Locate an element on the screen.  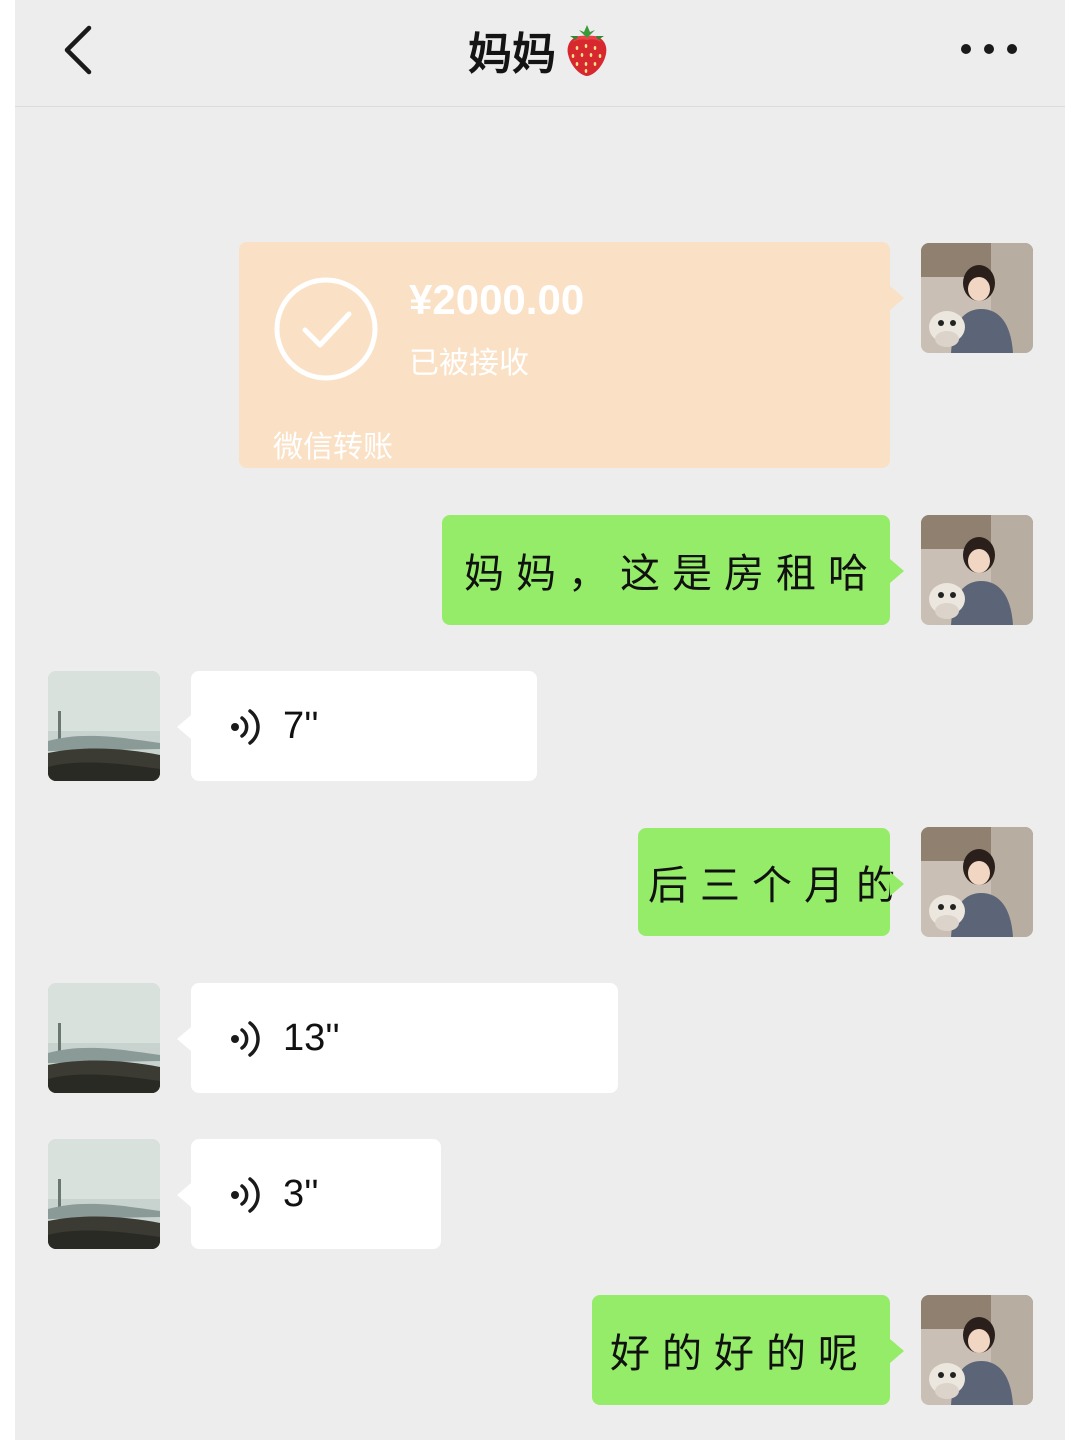
voice-duration: 7'' is located at coordinates (301, 725).